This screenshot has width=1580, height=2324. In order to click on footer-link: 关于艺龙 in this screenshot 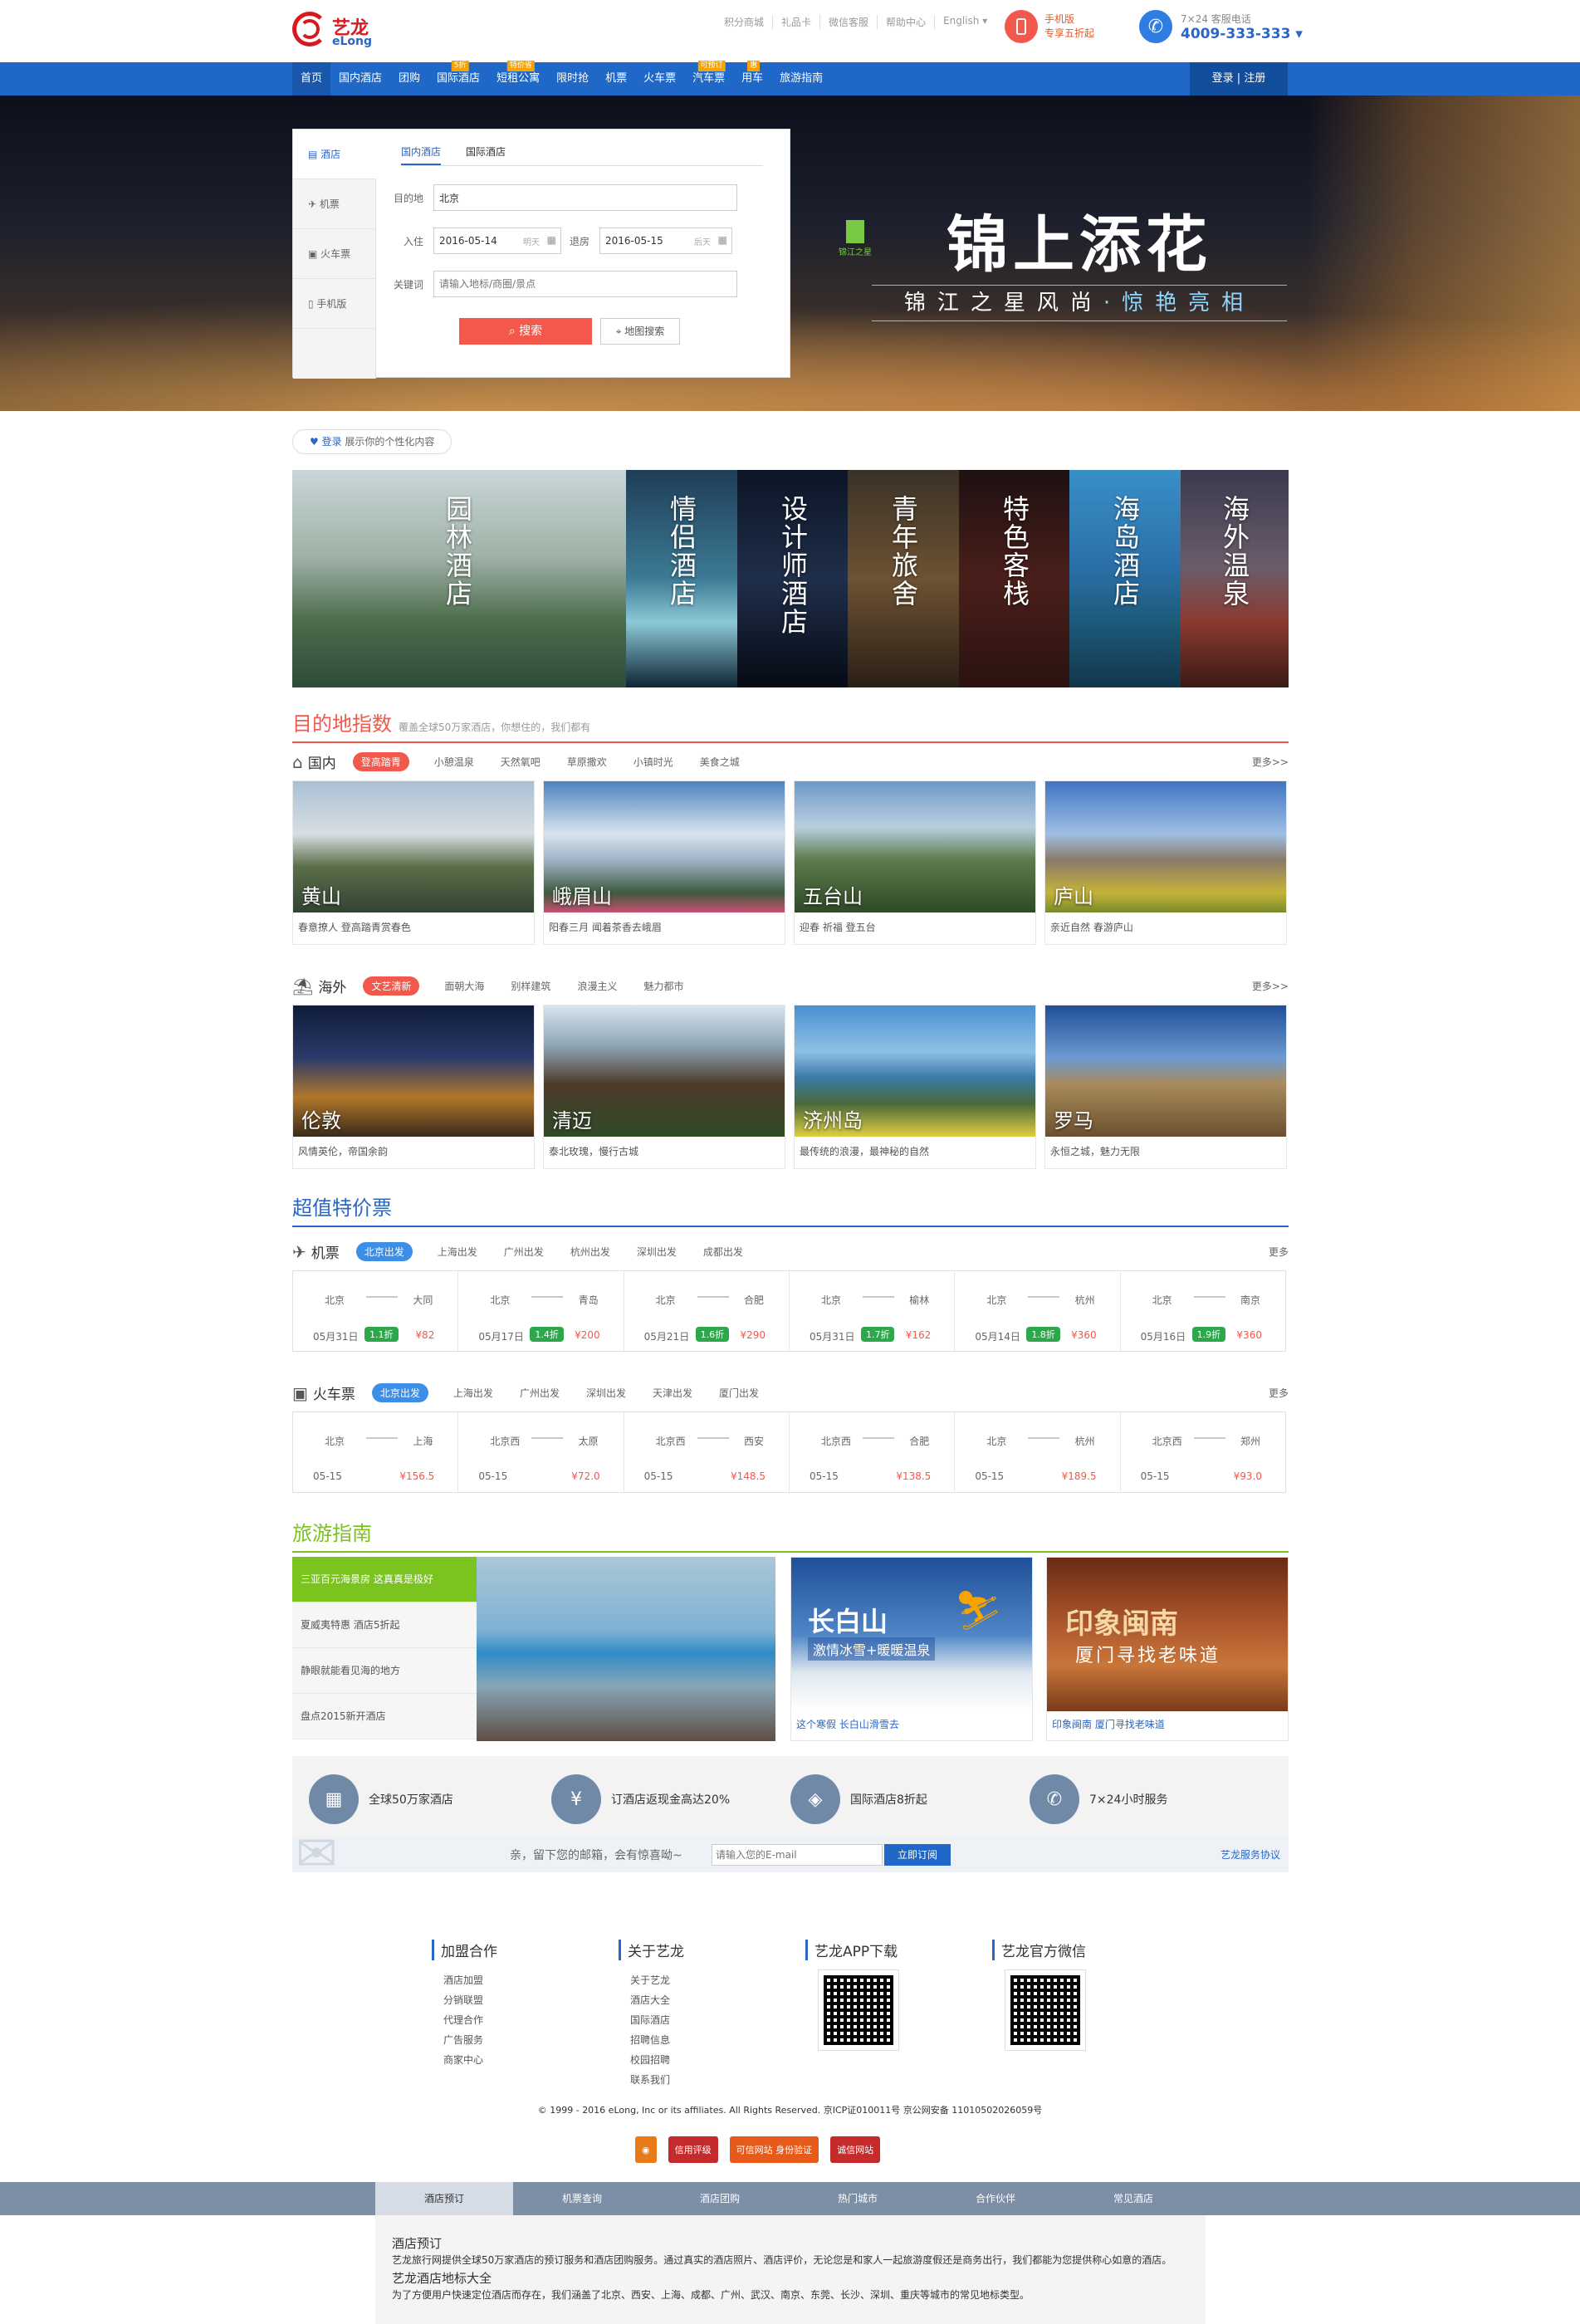, I will do `click(712, 1980)`.